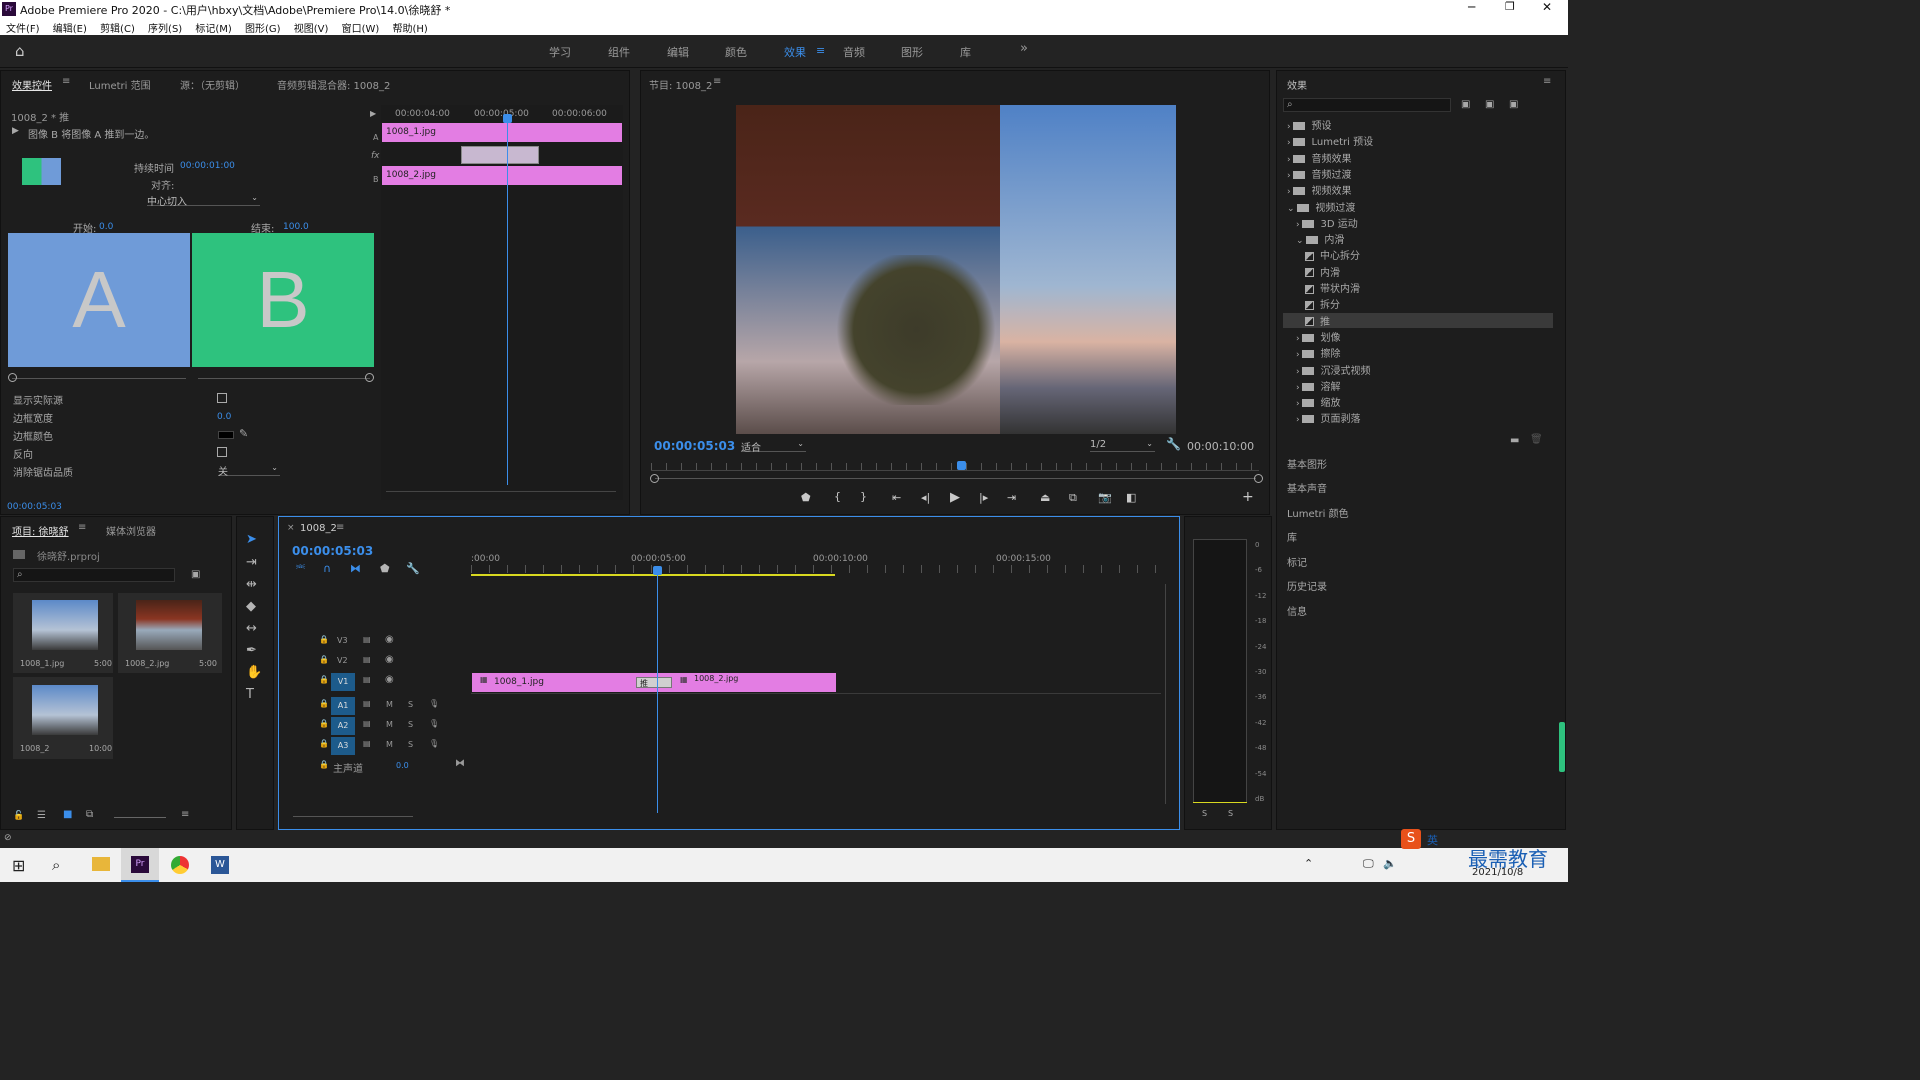  Describe the element at coordinates (1418, 124) in the screenshot. I see `effects-tree-item: › 预设` at that location.